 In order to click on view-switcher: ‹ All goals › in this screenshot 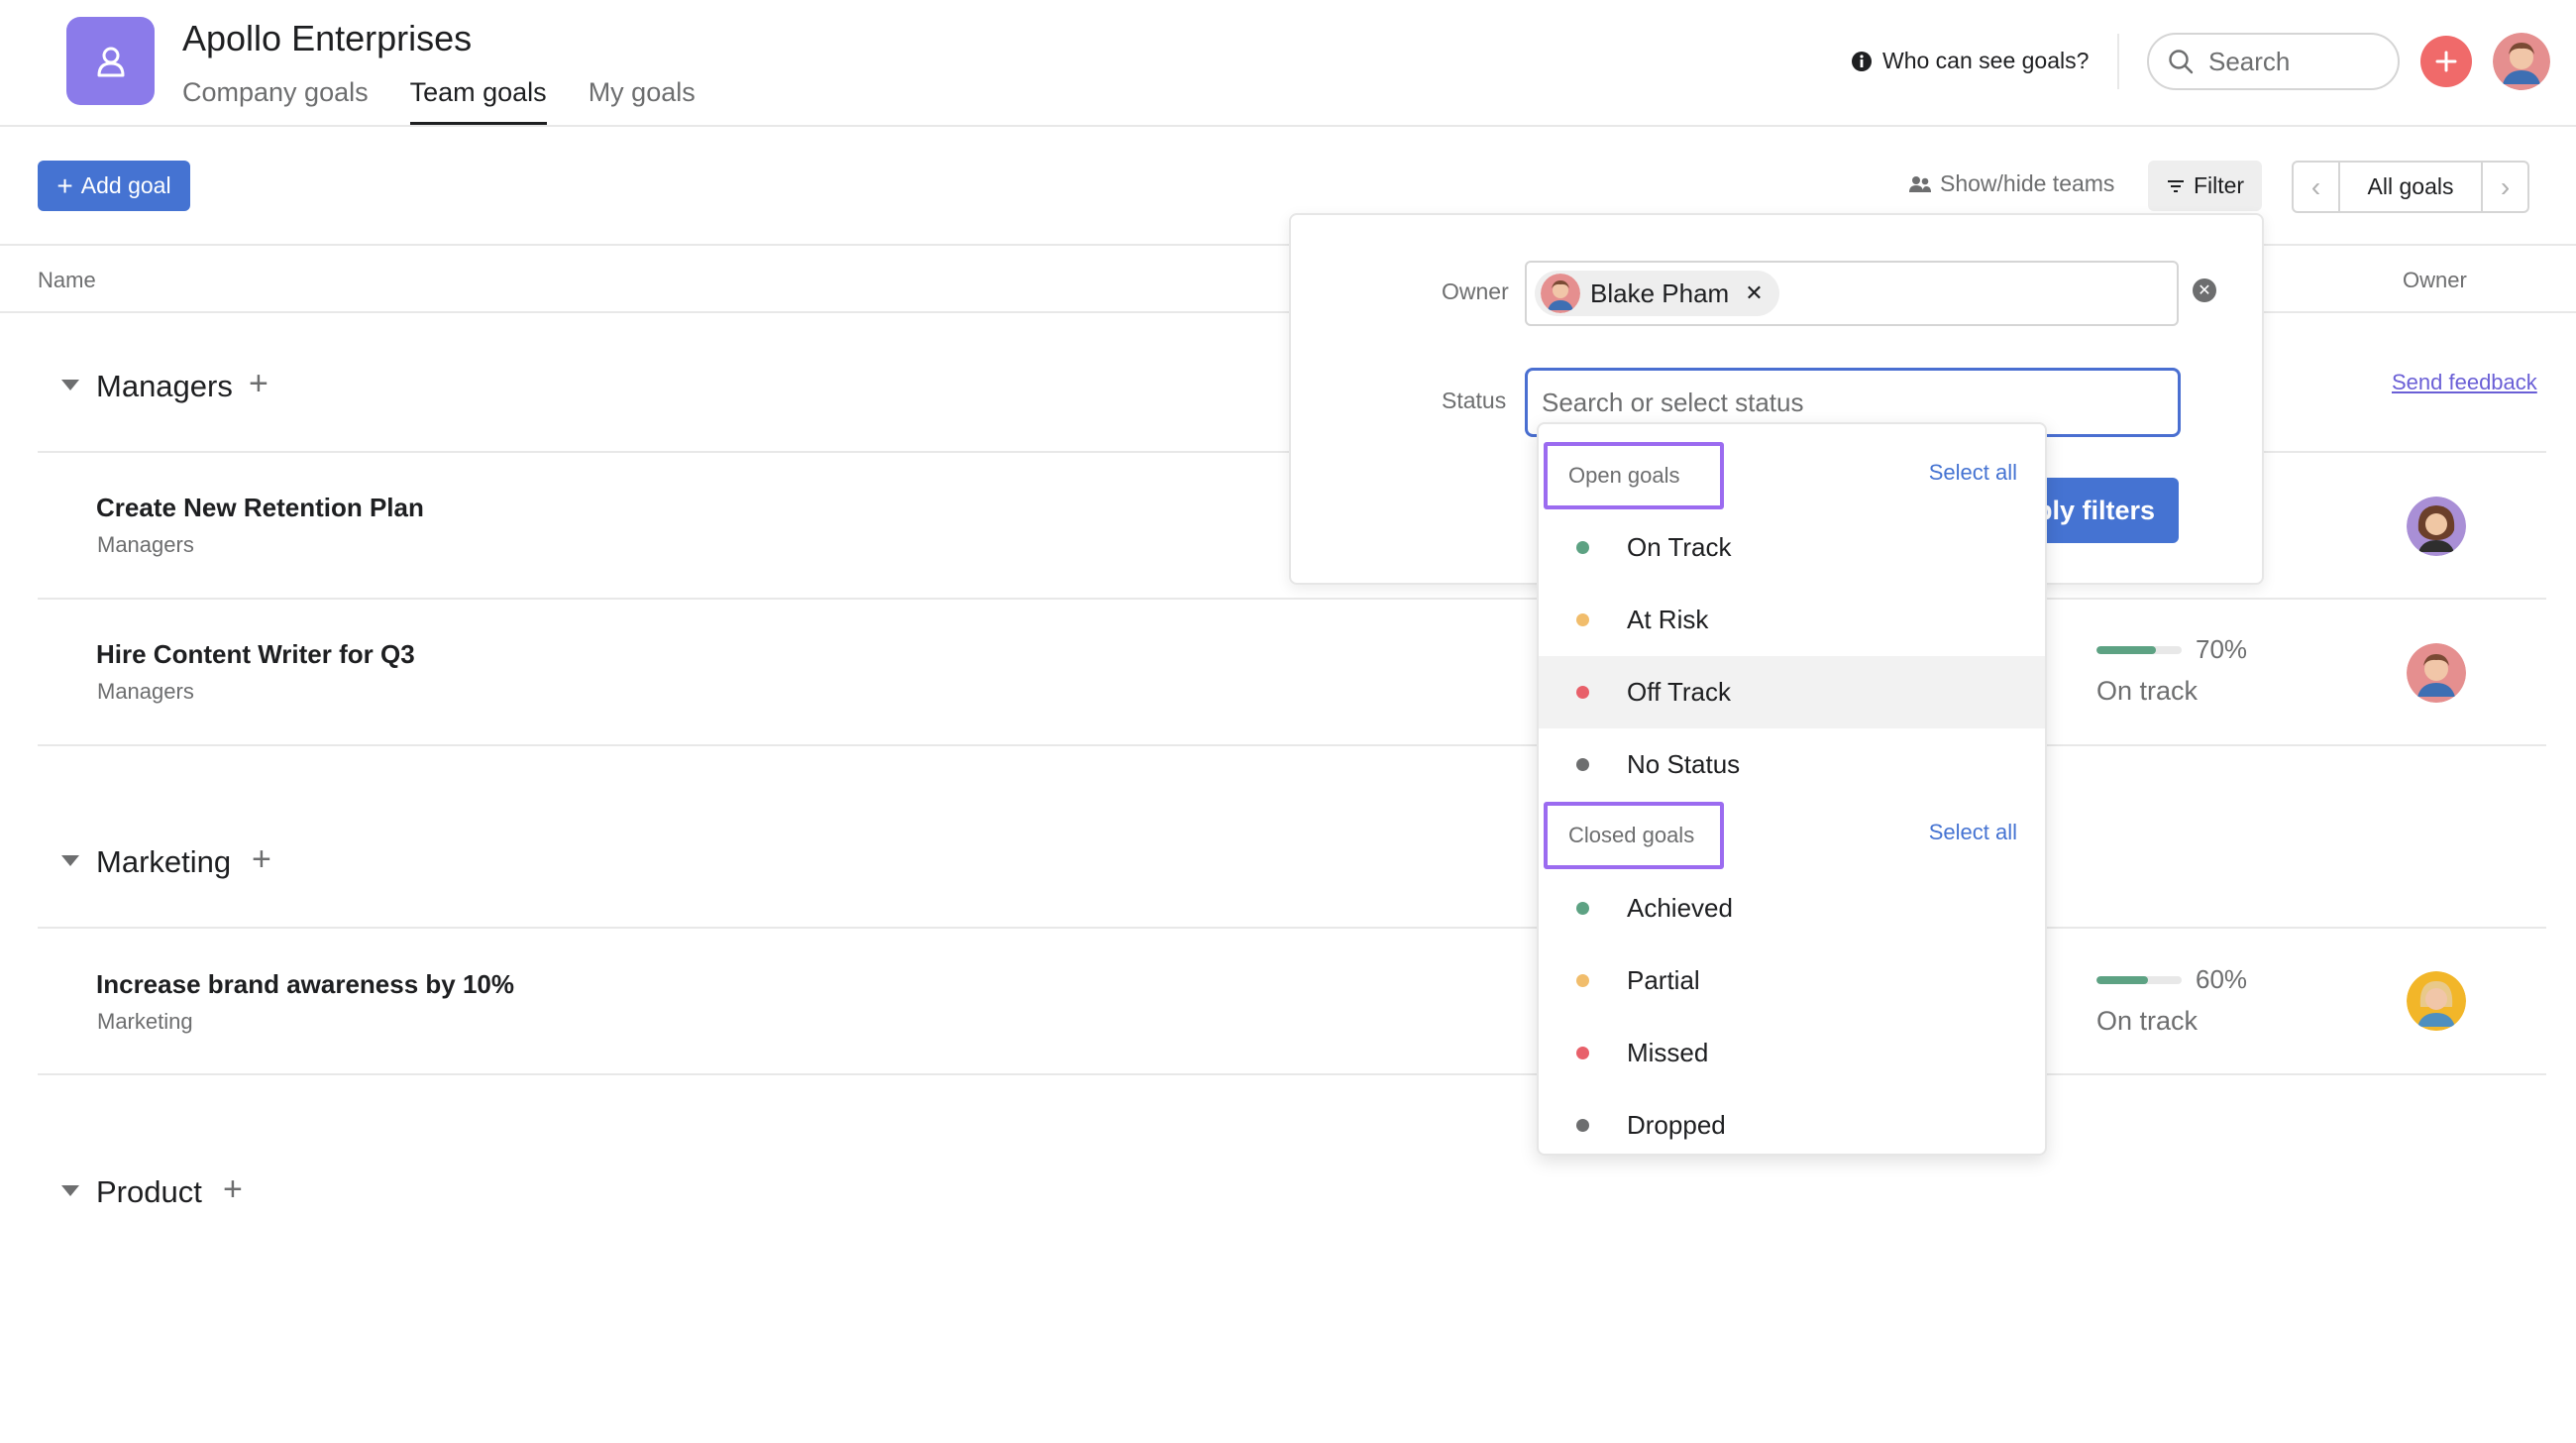, I will do `click(2411, 187)`.